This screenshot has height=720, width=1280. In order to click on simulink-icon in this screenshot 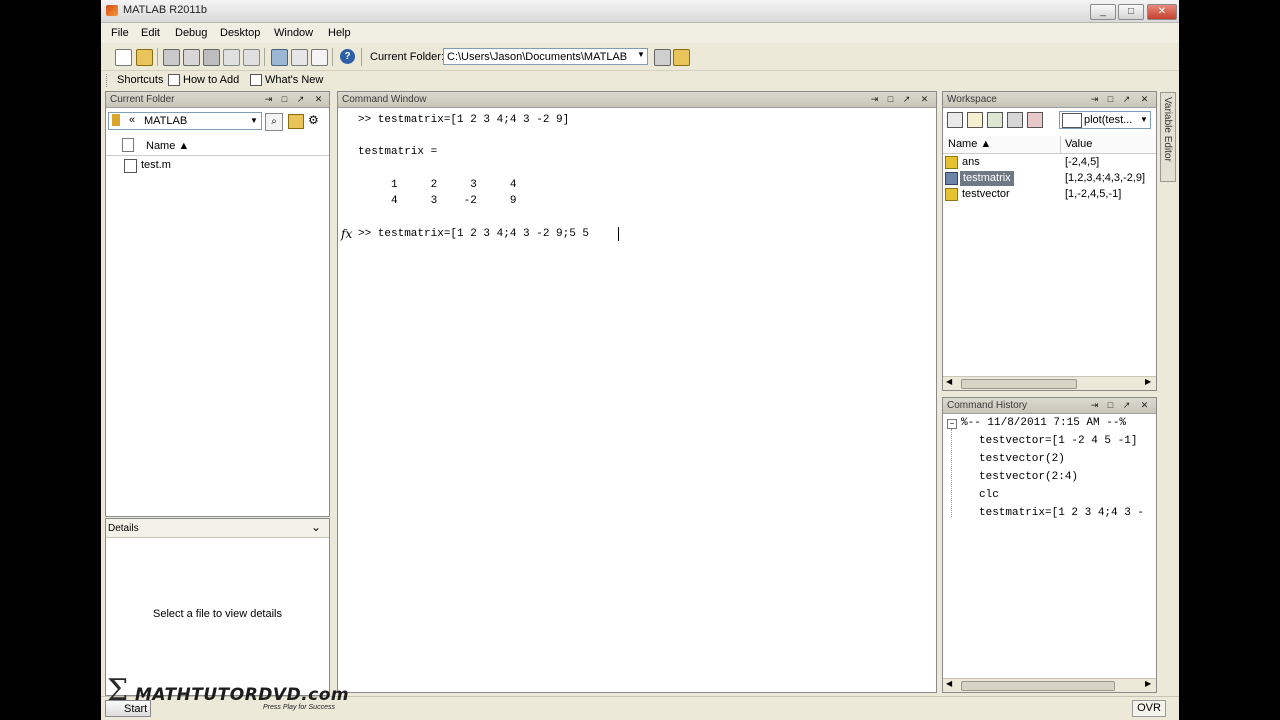, I will do `click(279, 57)`.